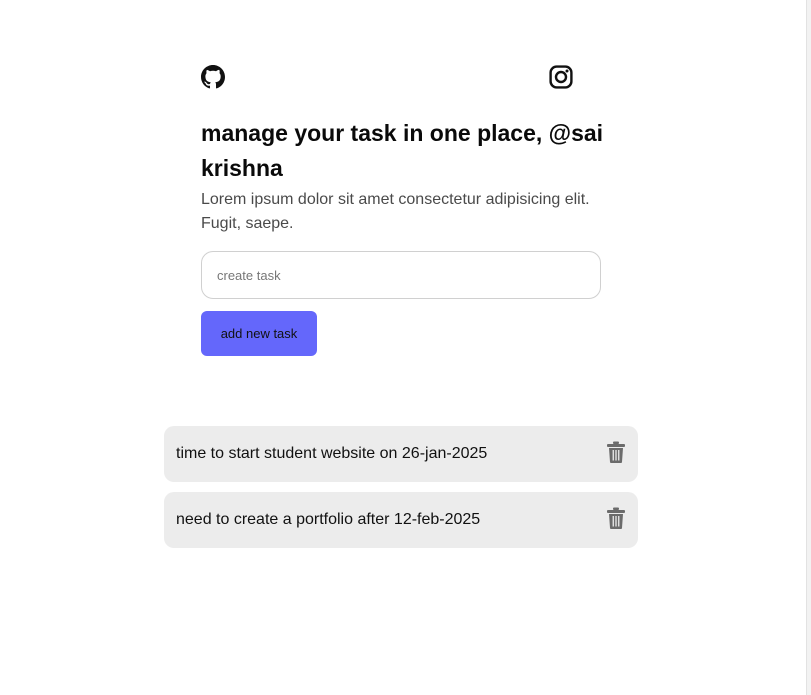 This screenshot has width=811, height=695. What do you see at coordinates (401, 275) in the screenshot?
I see `create-task-input` at bounding box center [401, 275].